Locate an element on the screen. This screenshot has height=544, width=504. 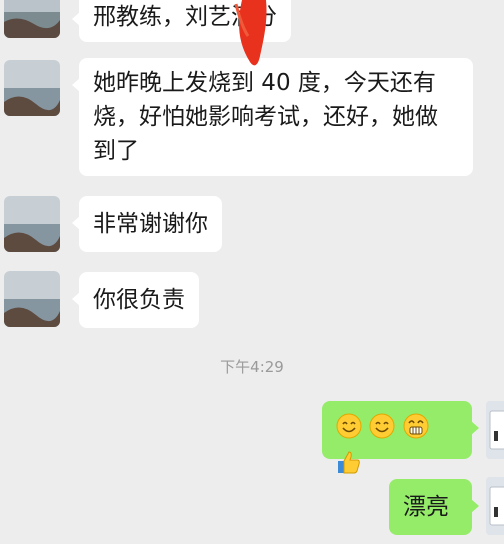
redaction-mark is located at coordinates (252, 37).